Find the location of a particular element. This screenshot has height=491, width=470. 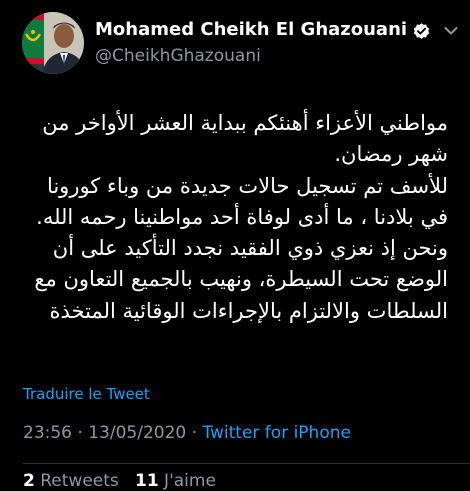

tweet-metadata: 23:56 · 13/05/2020 · Twitter for iPhone is located at coordinates (187, 433).